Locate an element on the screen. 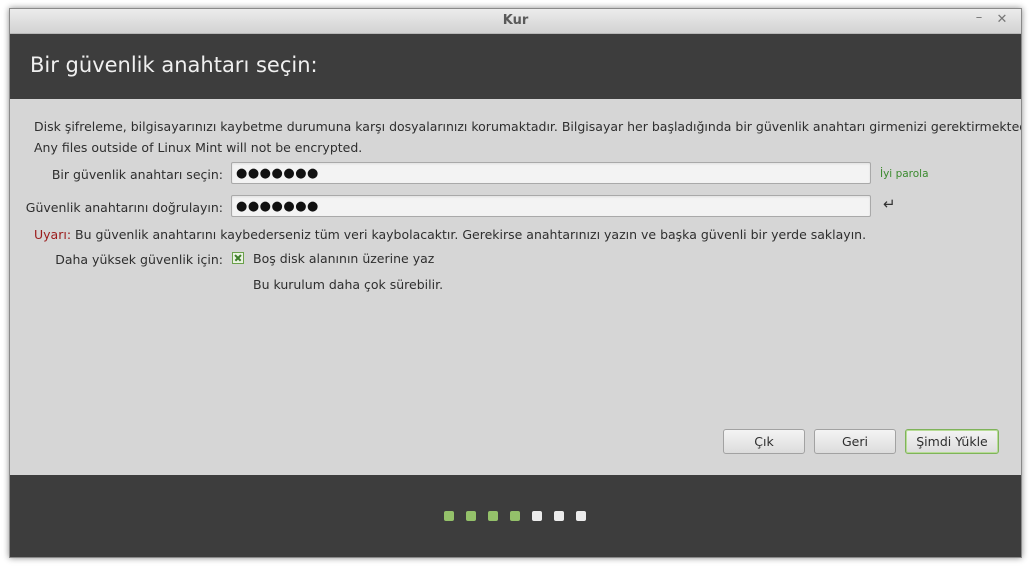 The height and width of the screenshot is (569, 1029). back-button: Geri is located at coordinates (855, 441).